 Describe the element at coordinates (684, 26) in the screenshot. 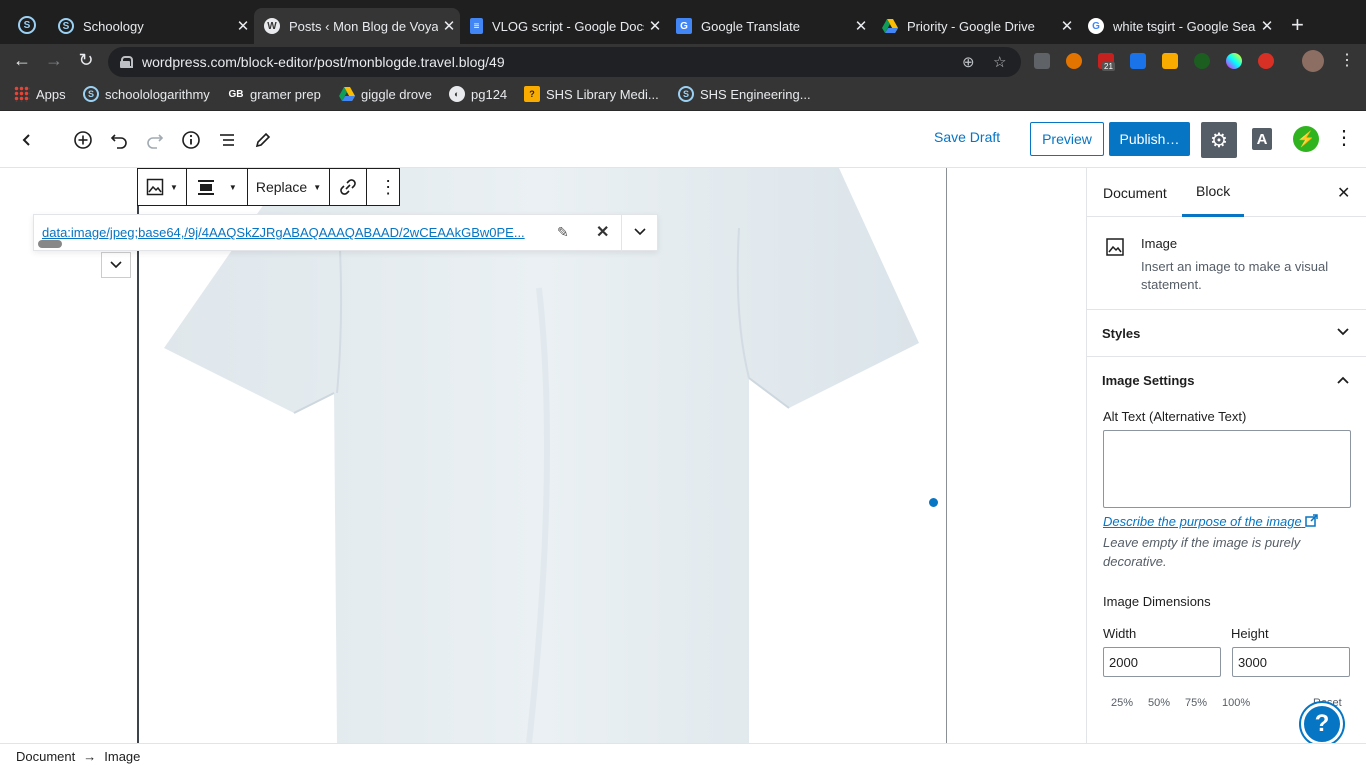

I see `google-translate-icon: G` at that location.